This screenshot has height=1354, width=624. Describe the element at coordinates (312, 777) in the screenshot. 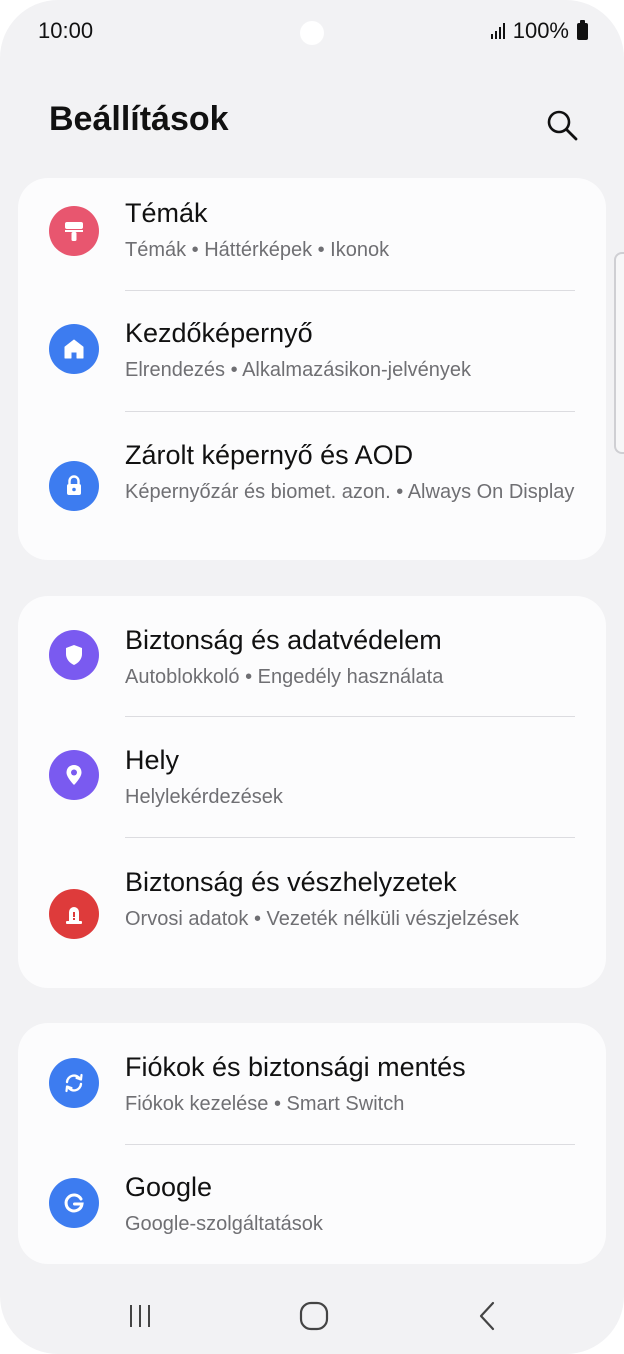

I see `settings-item-location: Hely Helylekérdezések` at that location.